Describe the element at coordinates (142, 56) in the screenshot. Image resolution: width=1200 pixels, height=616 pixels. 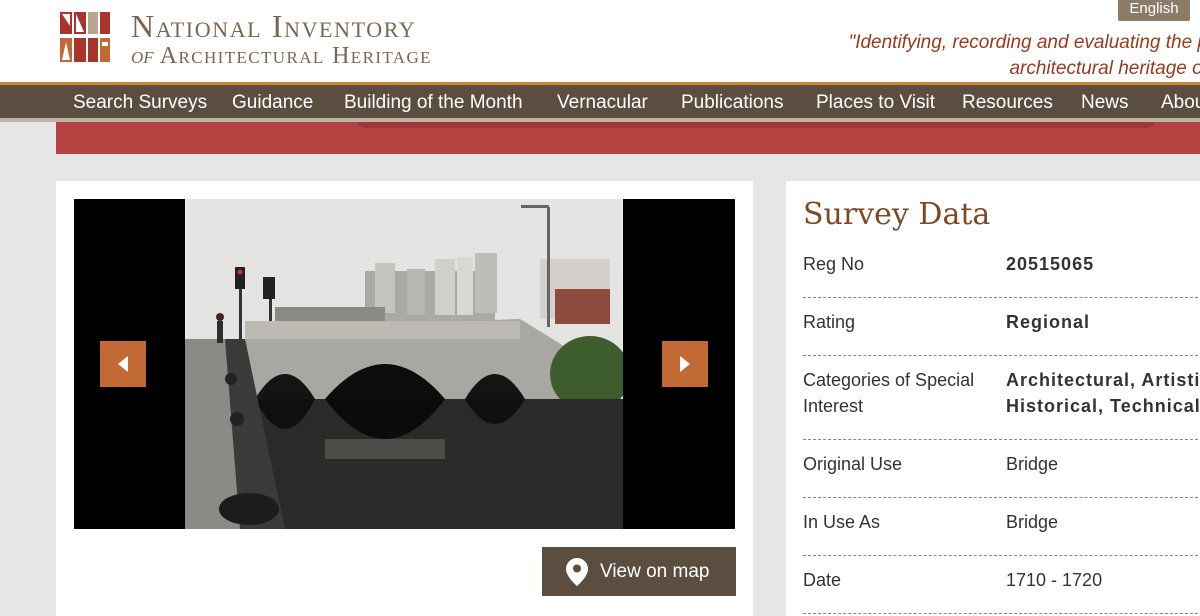
I see `site-title-of: of` at that location.